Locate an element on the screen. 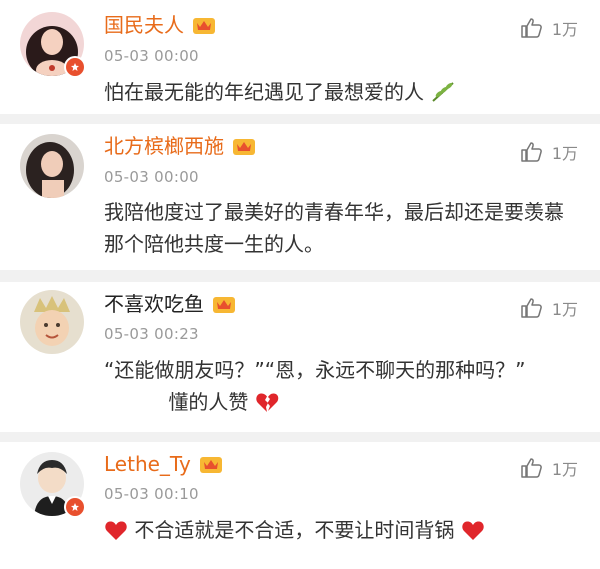 This screenshot has width=600, height=569. comment-text: 我陪他度过了最美好的青春年华，最后却还是要羡慕那个陪他共度一生的人。 is located at coordinates (334, 228).